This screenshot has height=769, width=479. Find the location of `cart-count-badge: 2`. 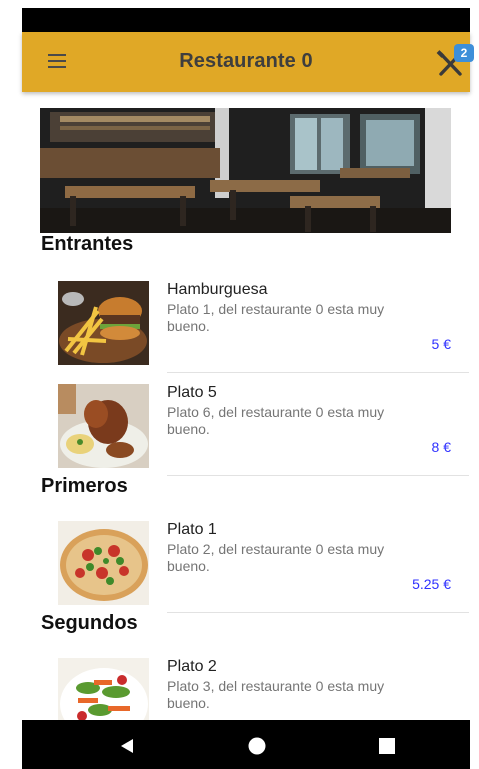

cart-count-badge: 2 is located at coordinates (464, 53).